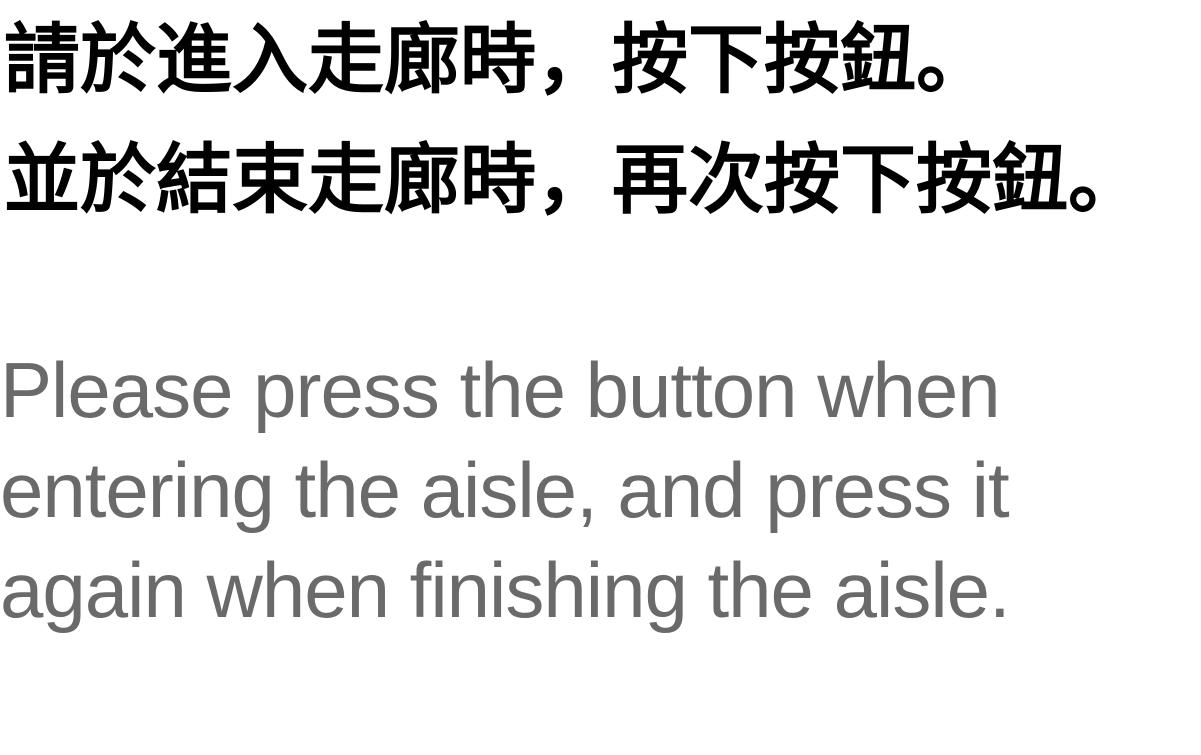 This screenshot has height=755, width=1201. What do you see at coordinates (505, 590) in the screenshot?
I see `english-instruction-line-3: again when finishing the aisle.` at bounding box center [505, 590].